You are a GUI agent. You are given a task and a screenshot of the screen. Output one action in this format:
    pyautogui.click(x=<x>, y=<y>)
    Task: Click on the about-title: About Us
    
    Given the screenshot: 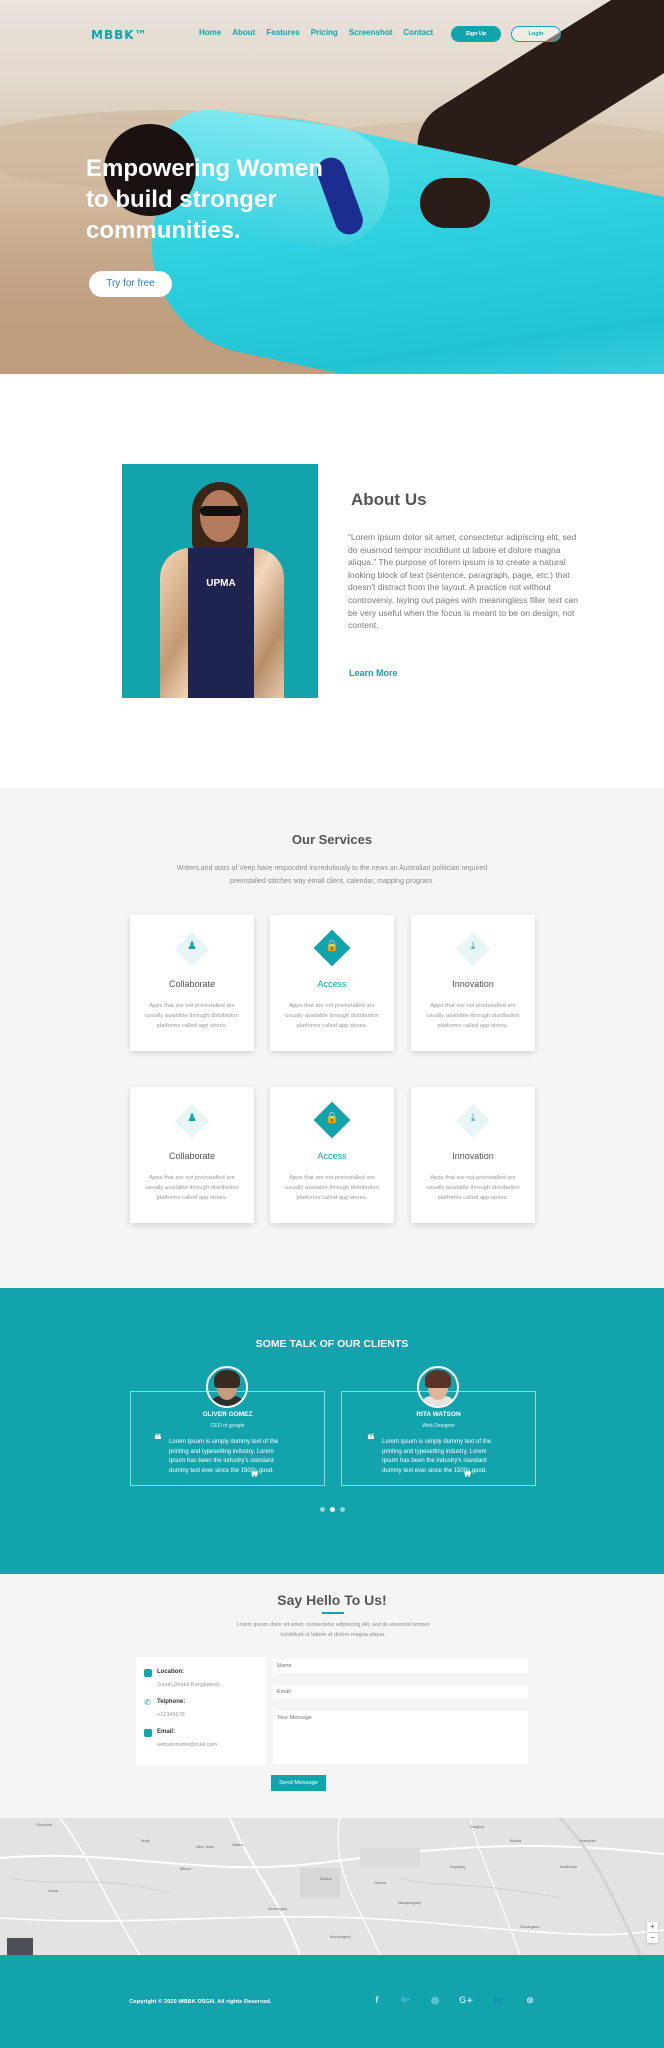 What is the action you would take?
    pyautogui.click(x=389, y=499)
    